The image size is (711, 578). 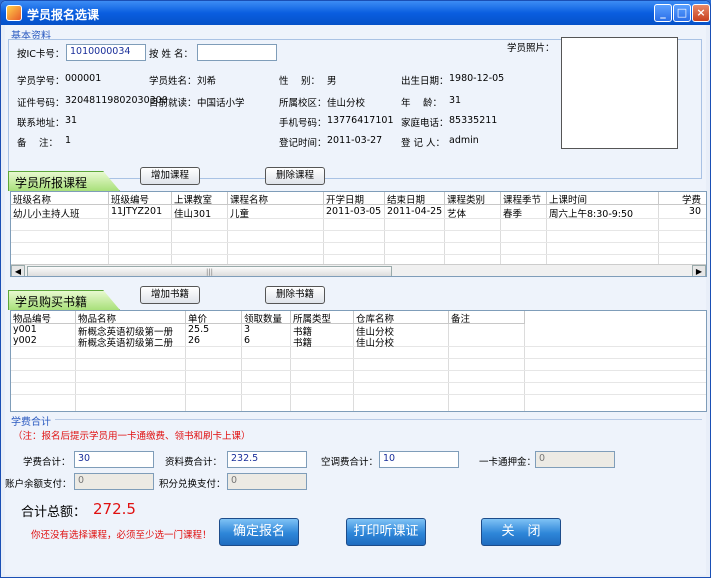 What do you see at coordinates (531, 48) in the screenshot?
I see `photo-label: 学员照片：` at bounding box center [531, 48].